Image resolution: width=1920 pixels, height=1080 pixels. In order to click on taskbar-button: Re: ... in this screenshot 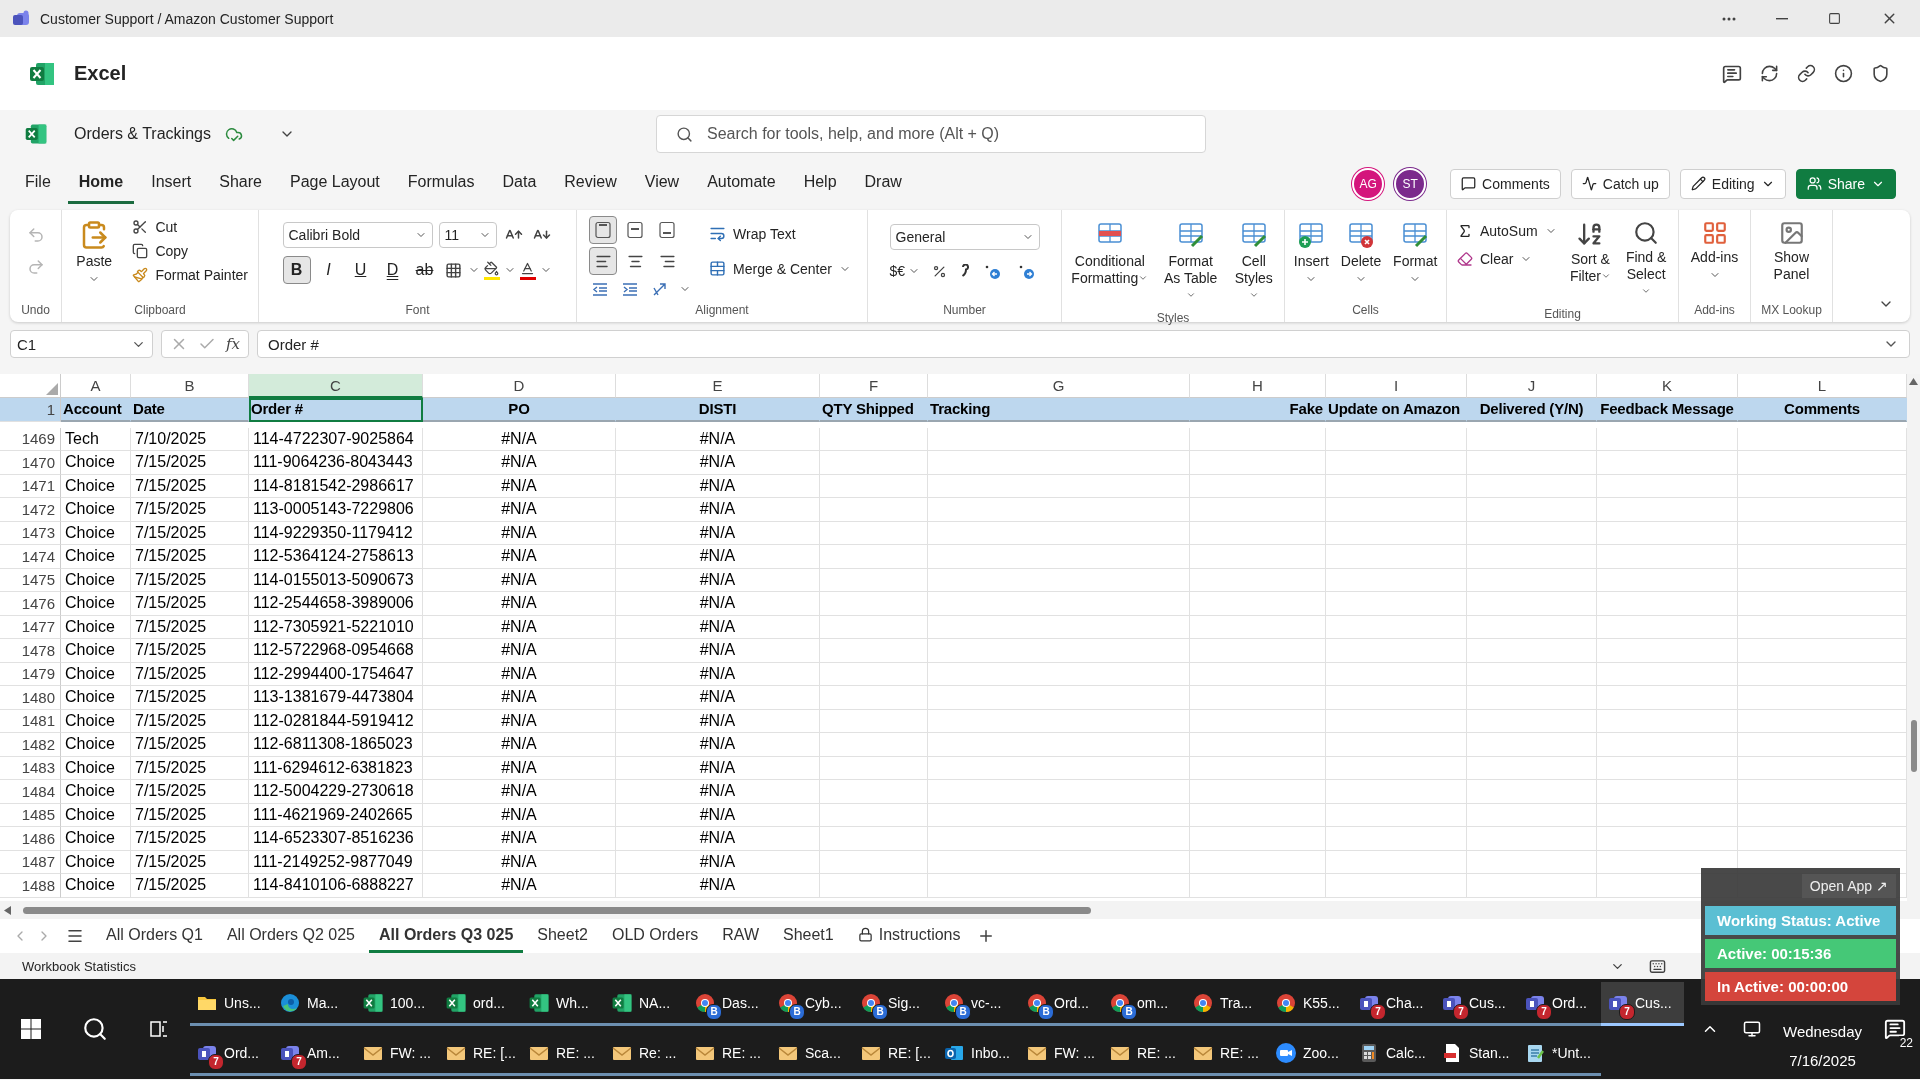, I will do `click(646, 1054)`.